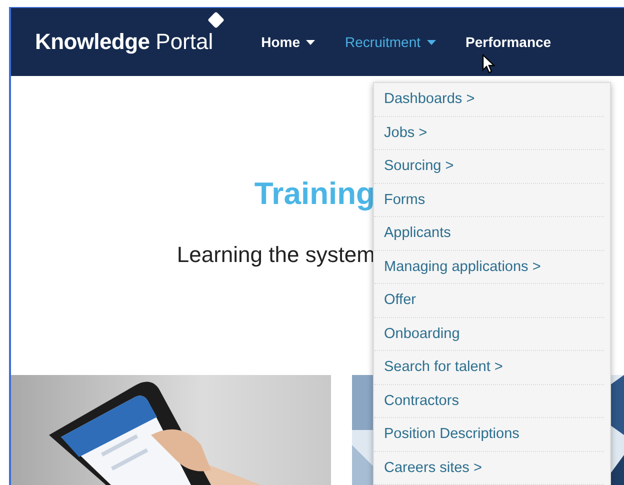 The width and height of the screenshot is (624, 485). What do you see at coordinates (275, 255) in the screenshot?
I see `page-subtitle: Learning the system` at bounding box center [275, 255].